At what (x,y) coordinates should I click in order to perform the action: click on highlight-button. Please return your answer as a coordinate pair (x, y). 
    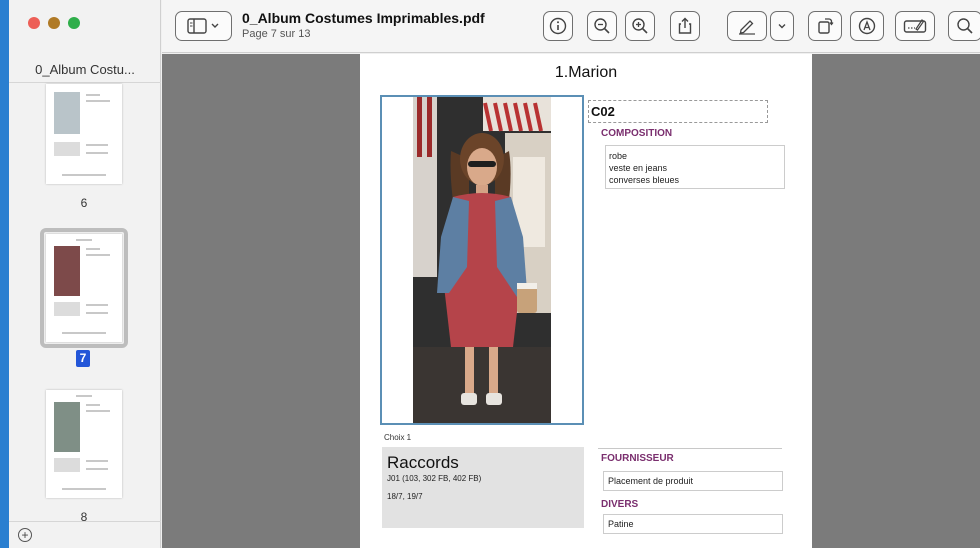
    Looking at the image, I should click on (867, 26).